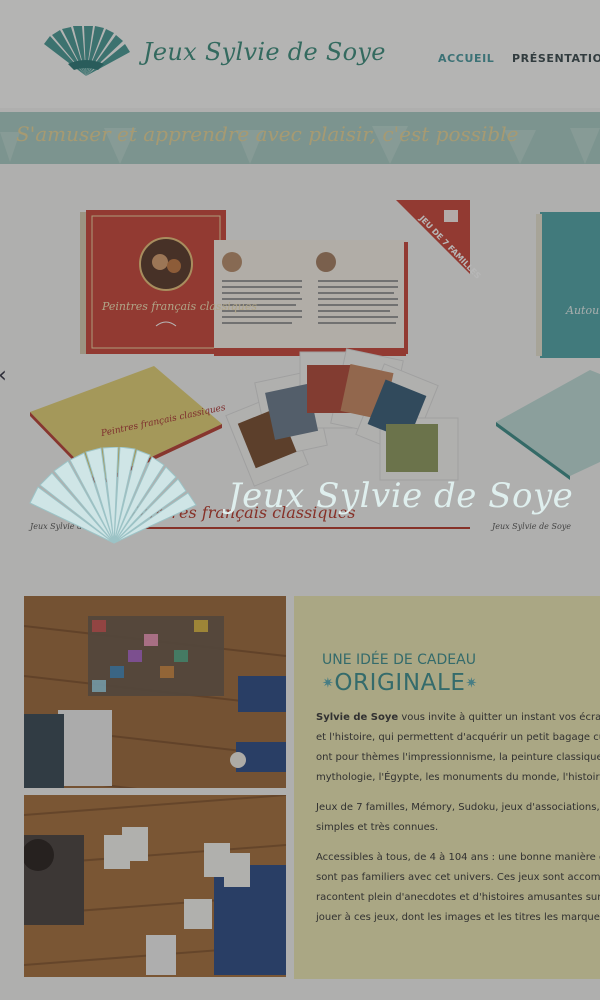 This screenshot has height=1000, width=600. What do you see at coordinates (401, 496) in the screenshot?
I see `overlay-logo-text: Jeux Sylvie de Soye` at bounding box center [401, 496].